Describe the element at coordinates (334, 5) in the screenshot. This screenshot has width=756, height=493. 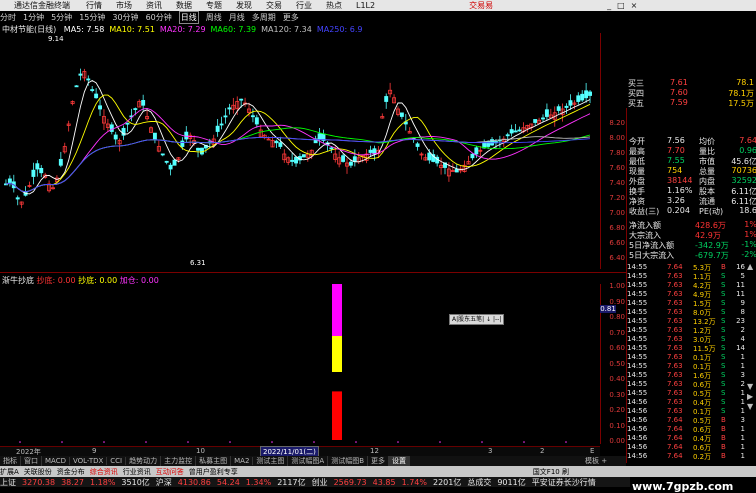
I see `menu-item-hot: 热点` at that location.